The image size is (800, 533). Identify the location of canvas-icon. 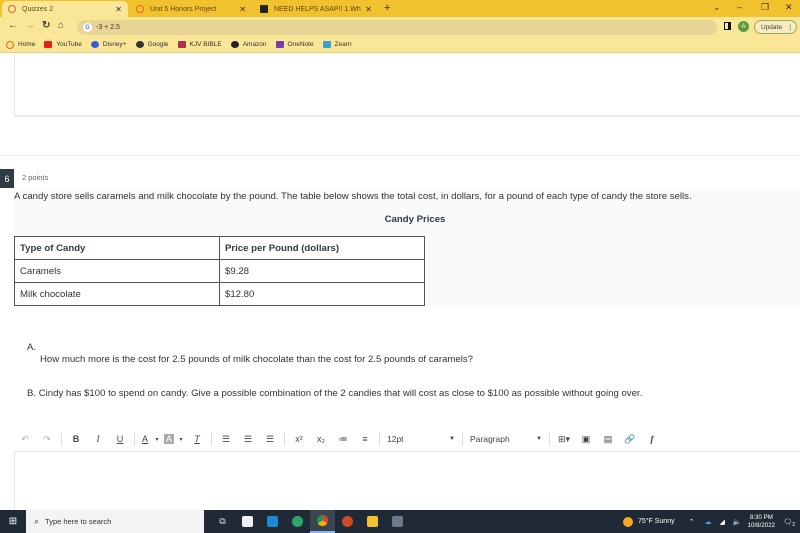
(10, 44).